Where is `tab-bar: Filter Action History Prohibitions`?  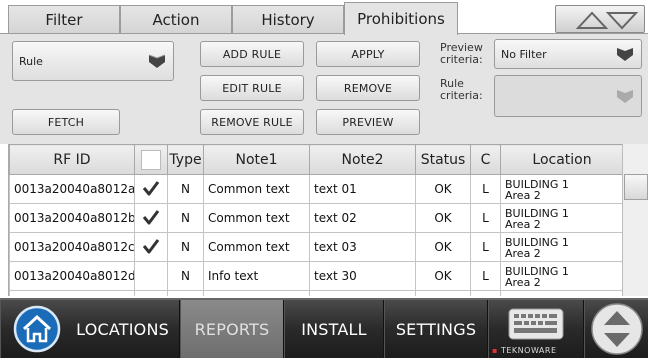 tab-bar: Filter Action History Prohibitions is located at coordinates (324, 17).